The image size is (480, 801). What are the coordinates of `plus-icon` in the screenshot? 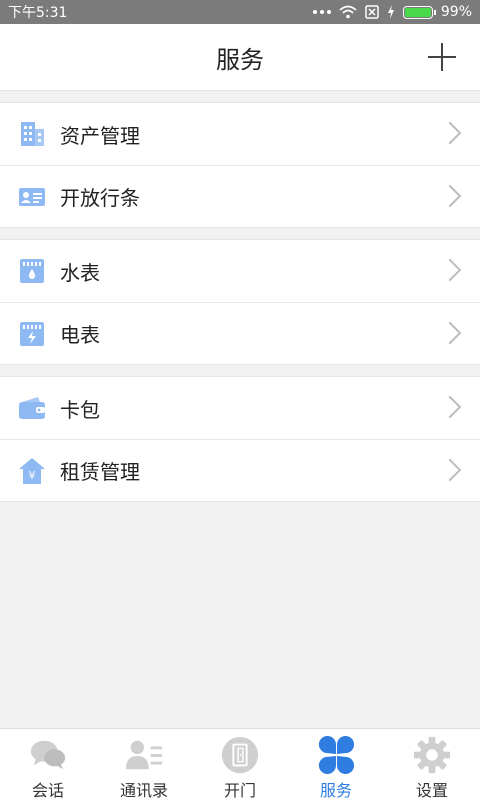 It's located at (442, 57).